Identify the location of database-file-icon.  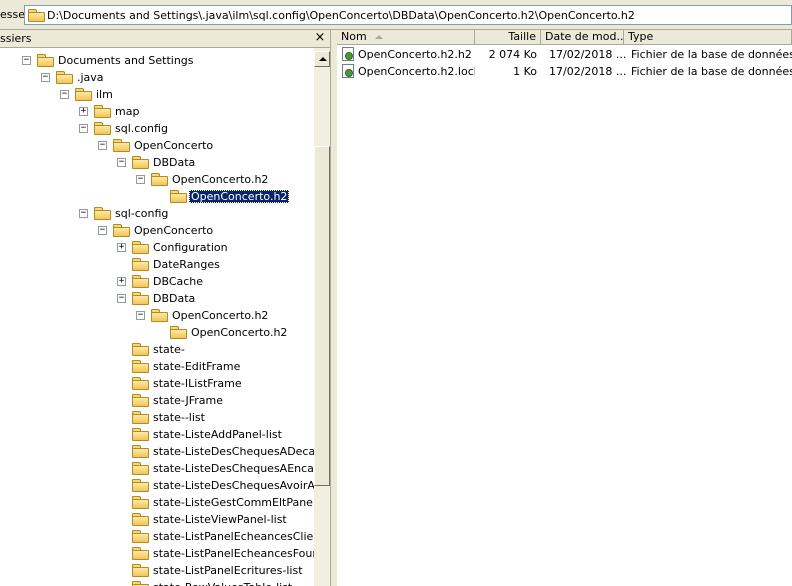
(348, 71).